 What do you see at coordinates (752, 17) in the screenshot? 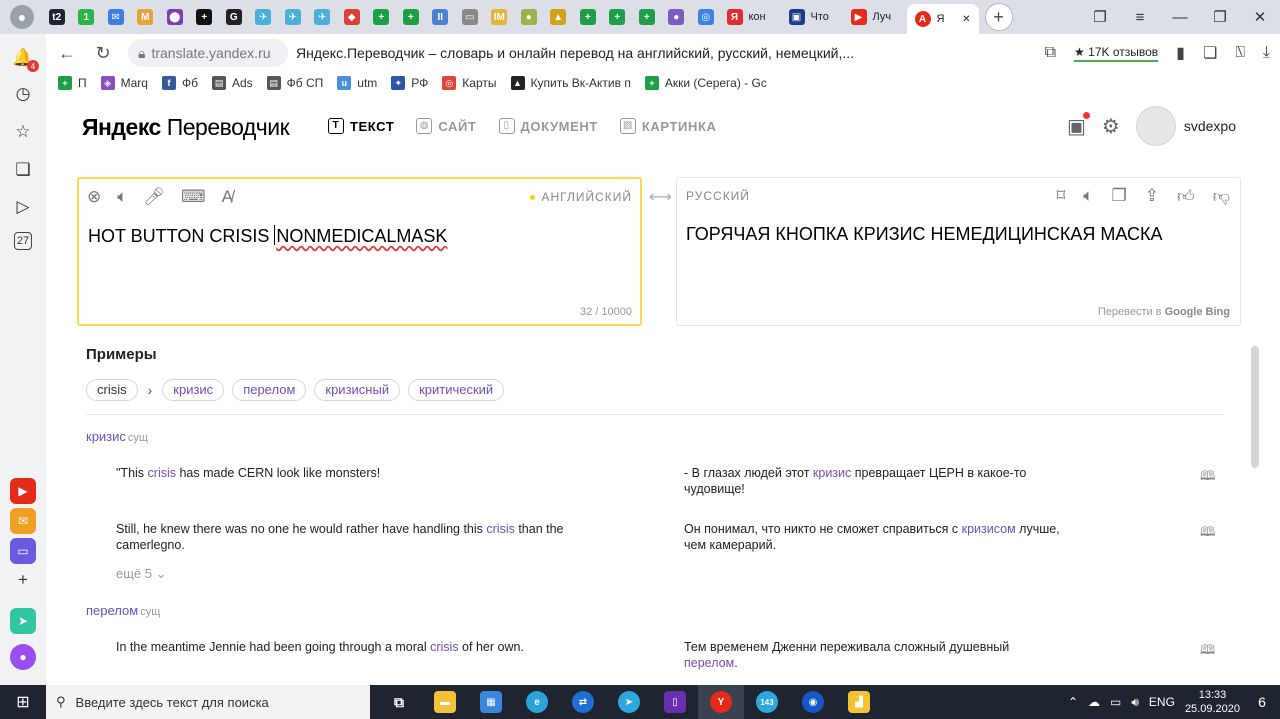
I see `browser-tab-0: Якон` at bounding box center [752, 17].